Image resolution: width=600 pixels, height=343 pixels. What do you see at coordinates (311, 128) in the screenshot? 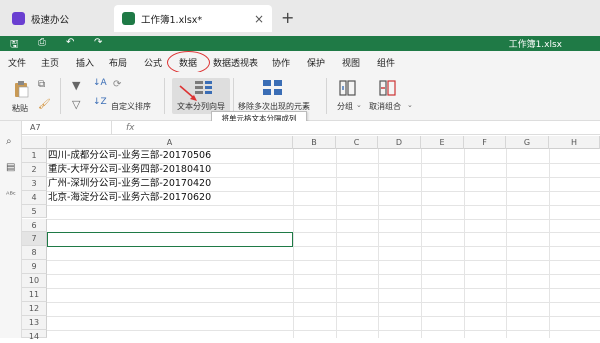
I see `formula-bar: A7 fx` at bounding box center [311, 128].